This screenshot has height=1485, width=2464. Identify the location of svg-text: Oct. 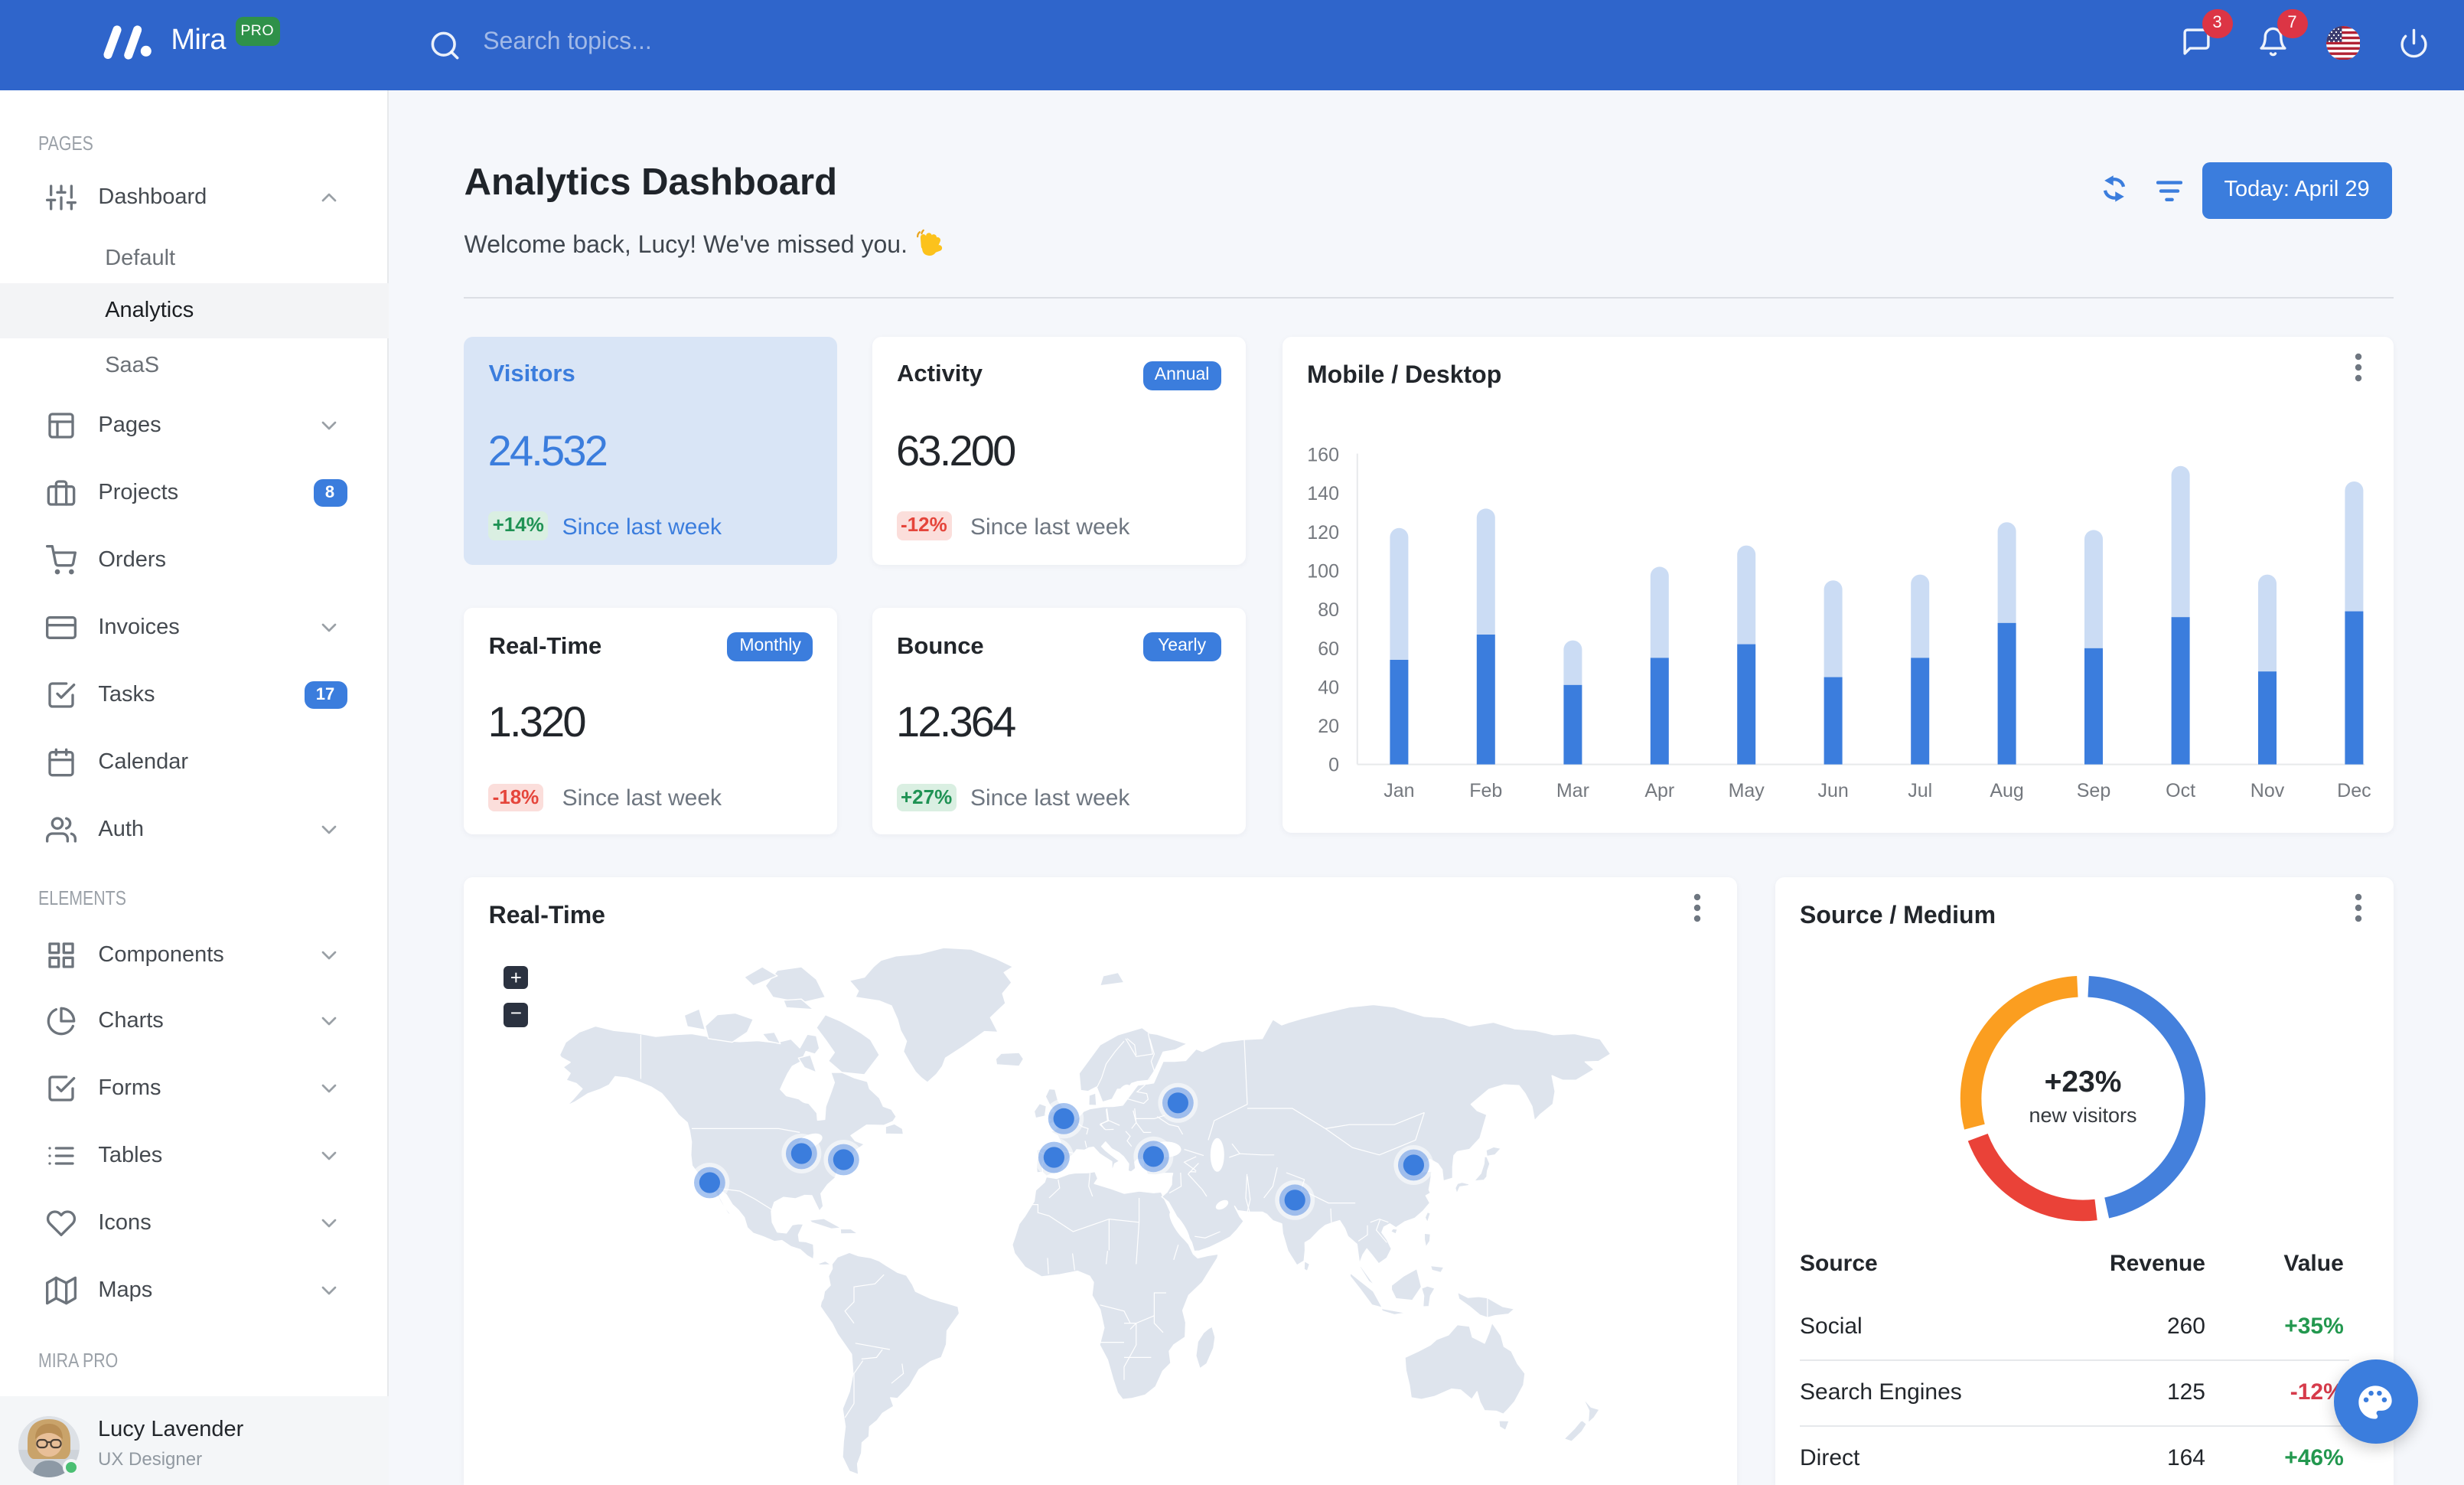
(2180, 790).